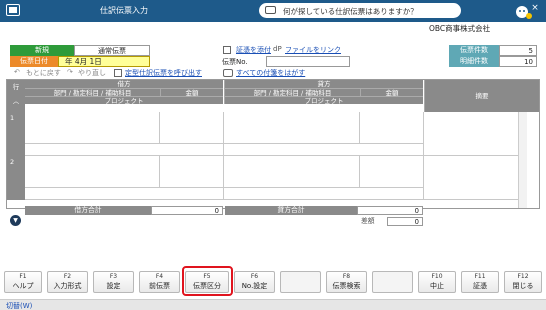 This screenshot has width=546, height=310. Describe the element at coordinates (292, 92) in the screenshot. I see `credit-dept-header: 部門 / 勘定科目 / 補助科目` at that location.